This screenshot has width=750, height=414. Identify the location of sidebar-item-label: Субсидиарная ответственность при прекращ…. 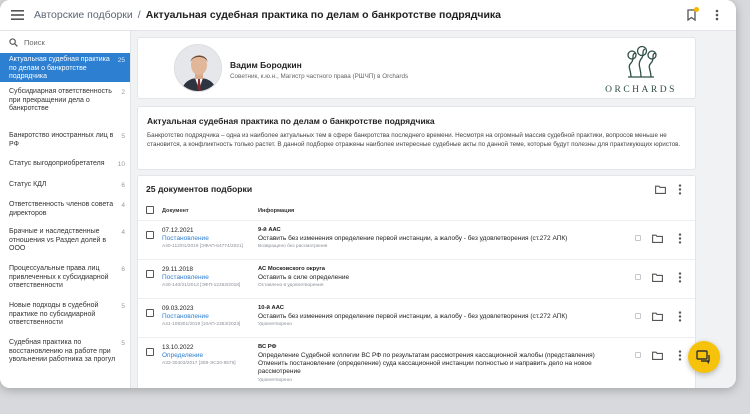
(60, 100).